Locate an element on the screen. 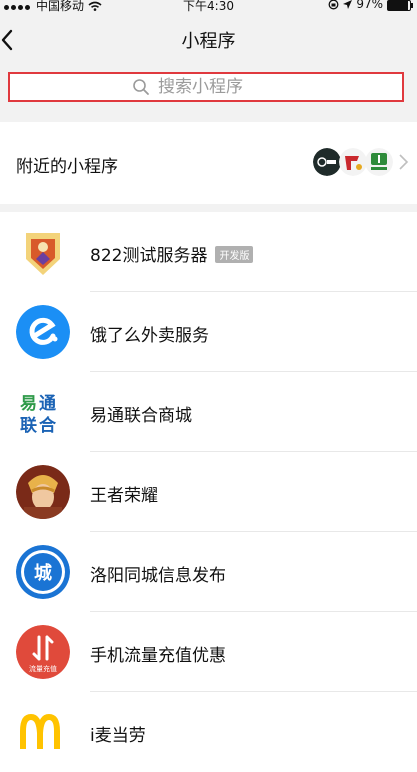 This screenshot has height=772, width=417. data-topup-icon: 流量充值 is located at coordinates (43, 652).